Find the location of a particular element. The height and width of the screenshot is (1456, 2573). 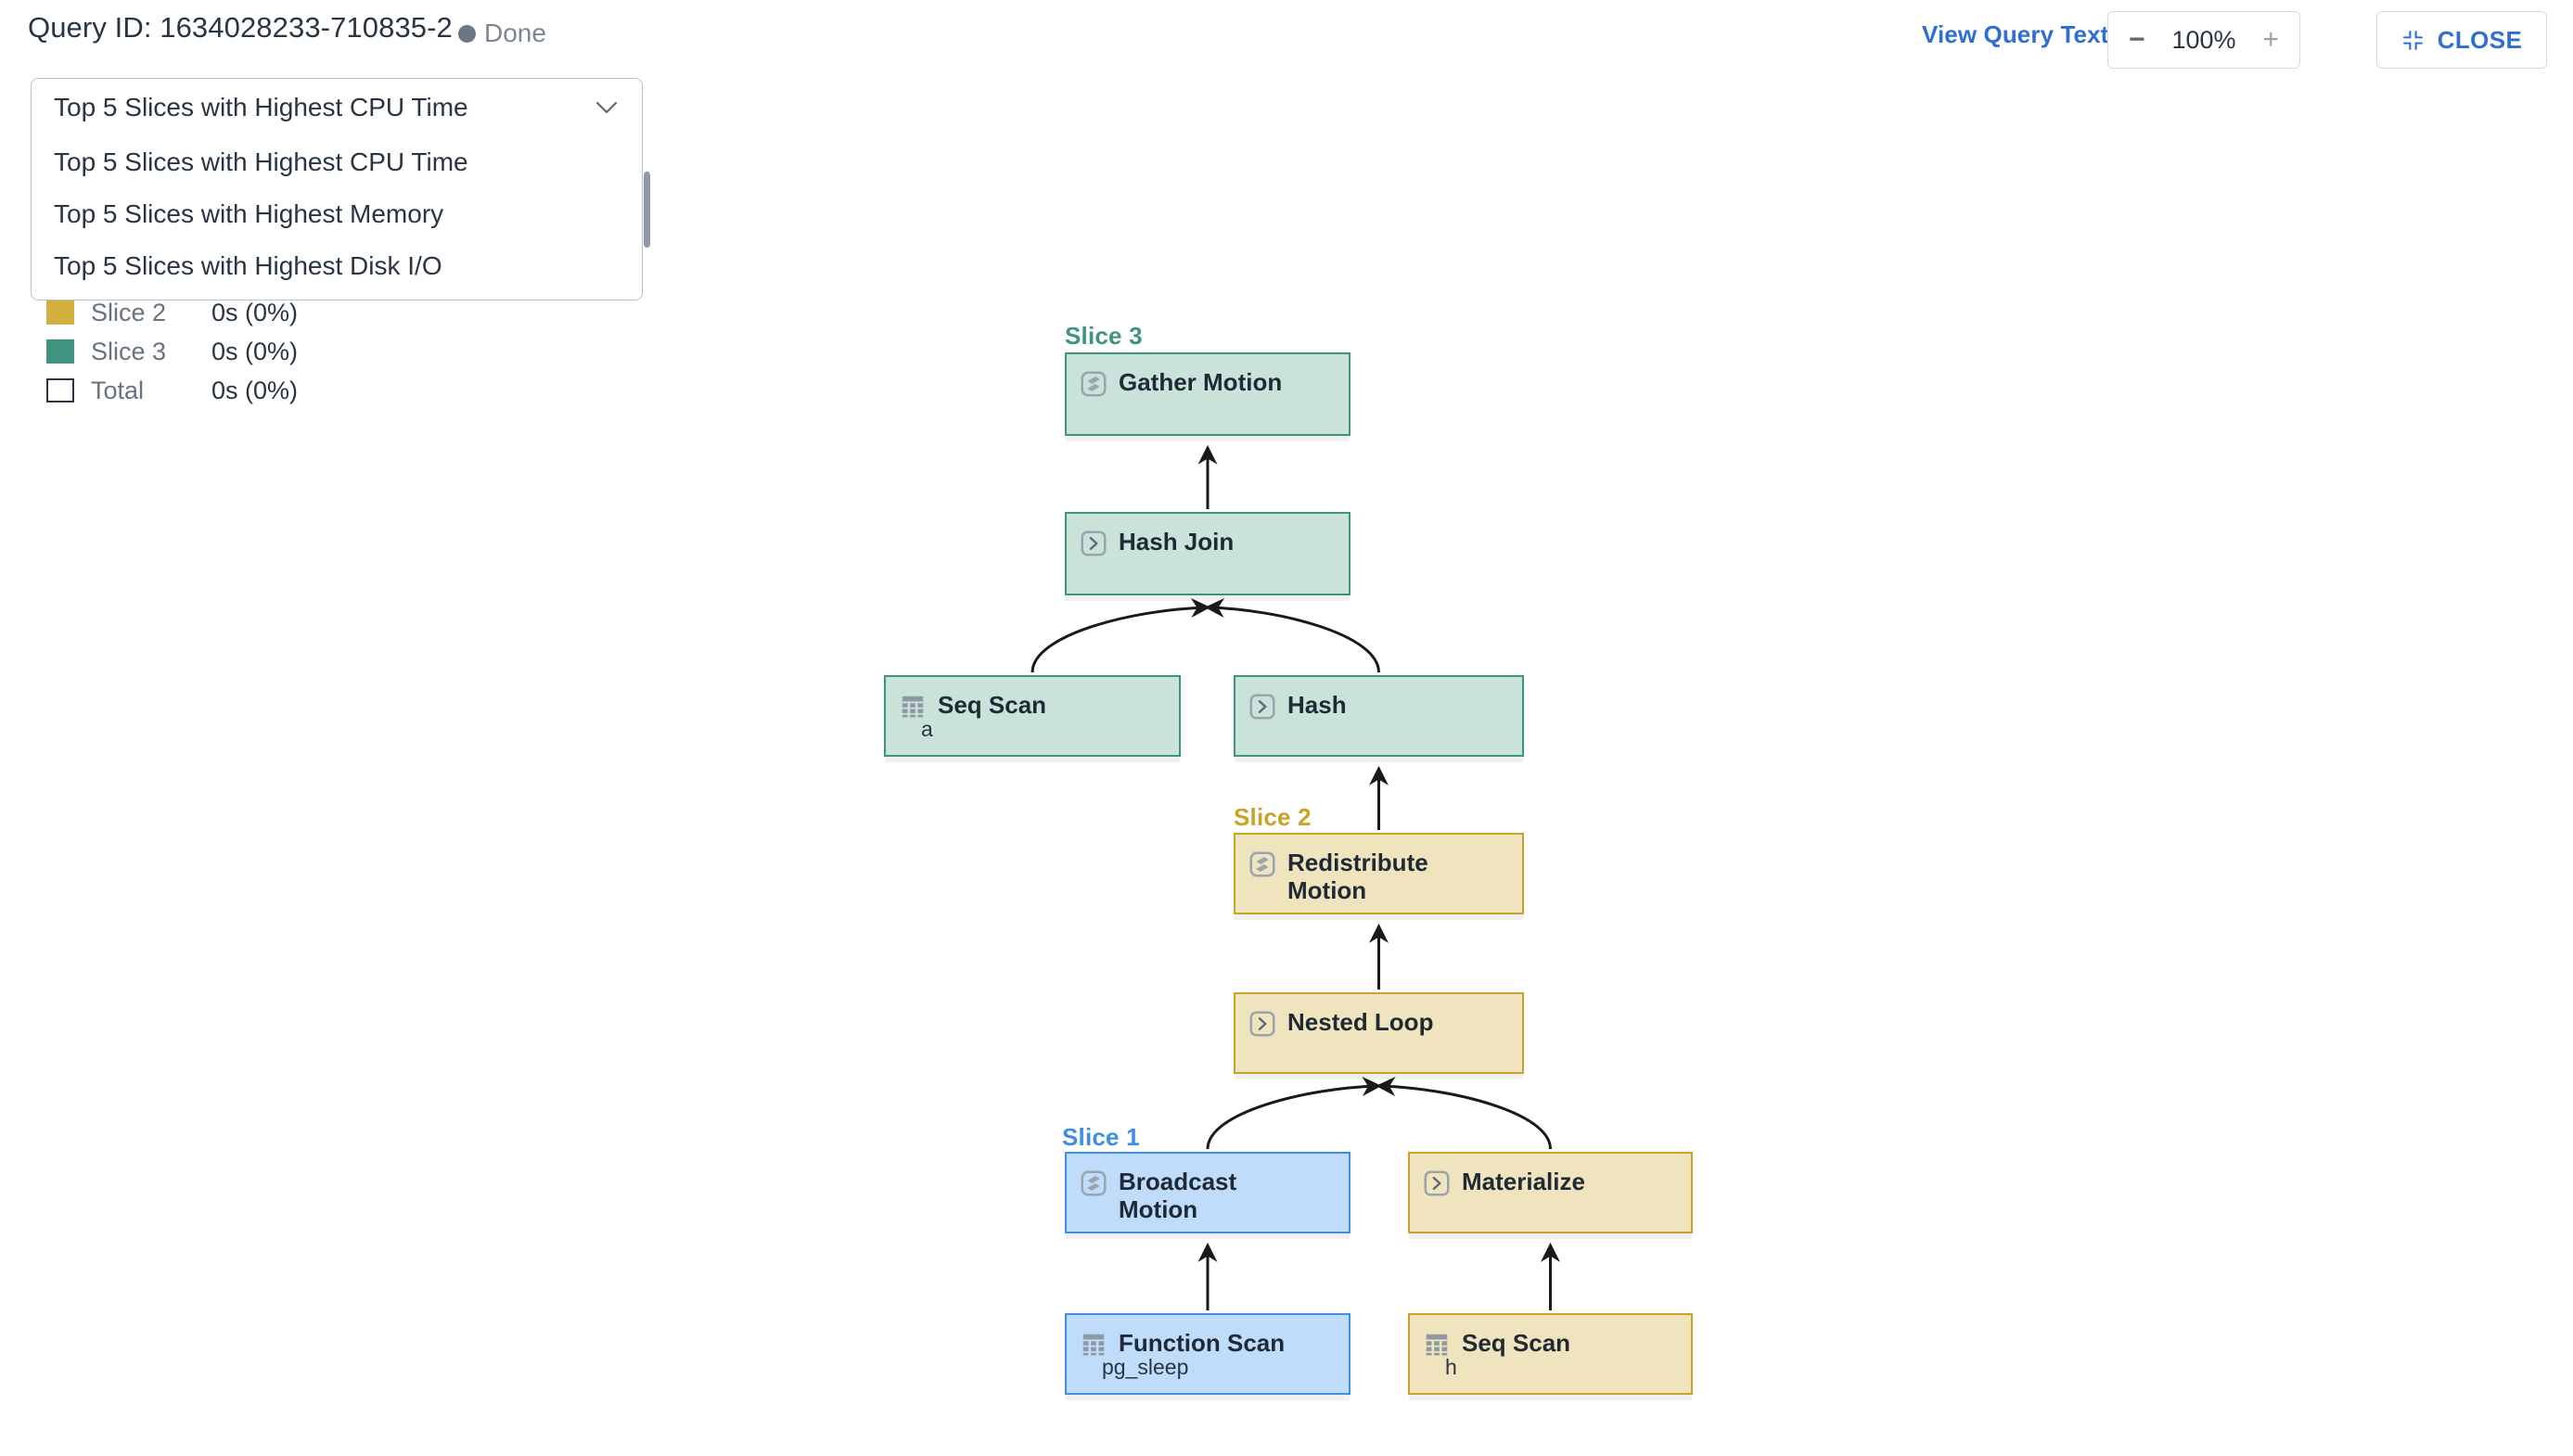

dropdown-option-label: Top 5 Slices with Highest Disk I/O is located at coordinates (248, 265).